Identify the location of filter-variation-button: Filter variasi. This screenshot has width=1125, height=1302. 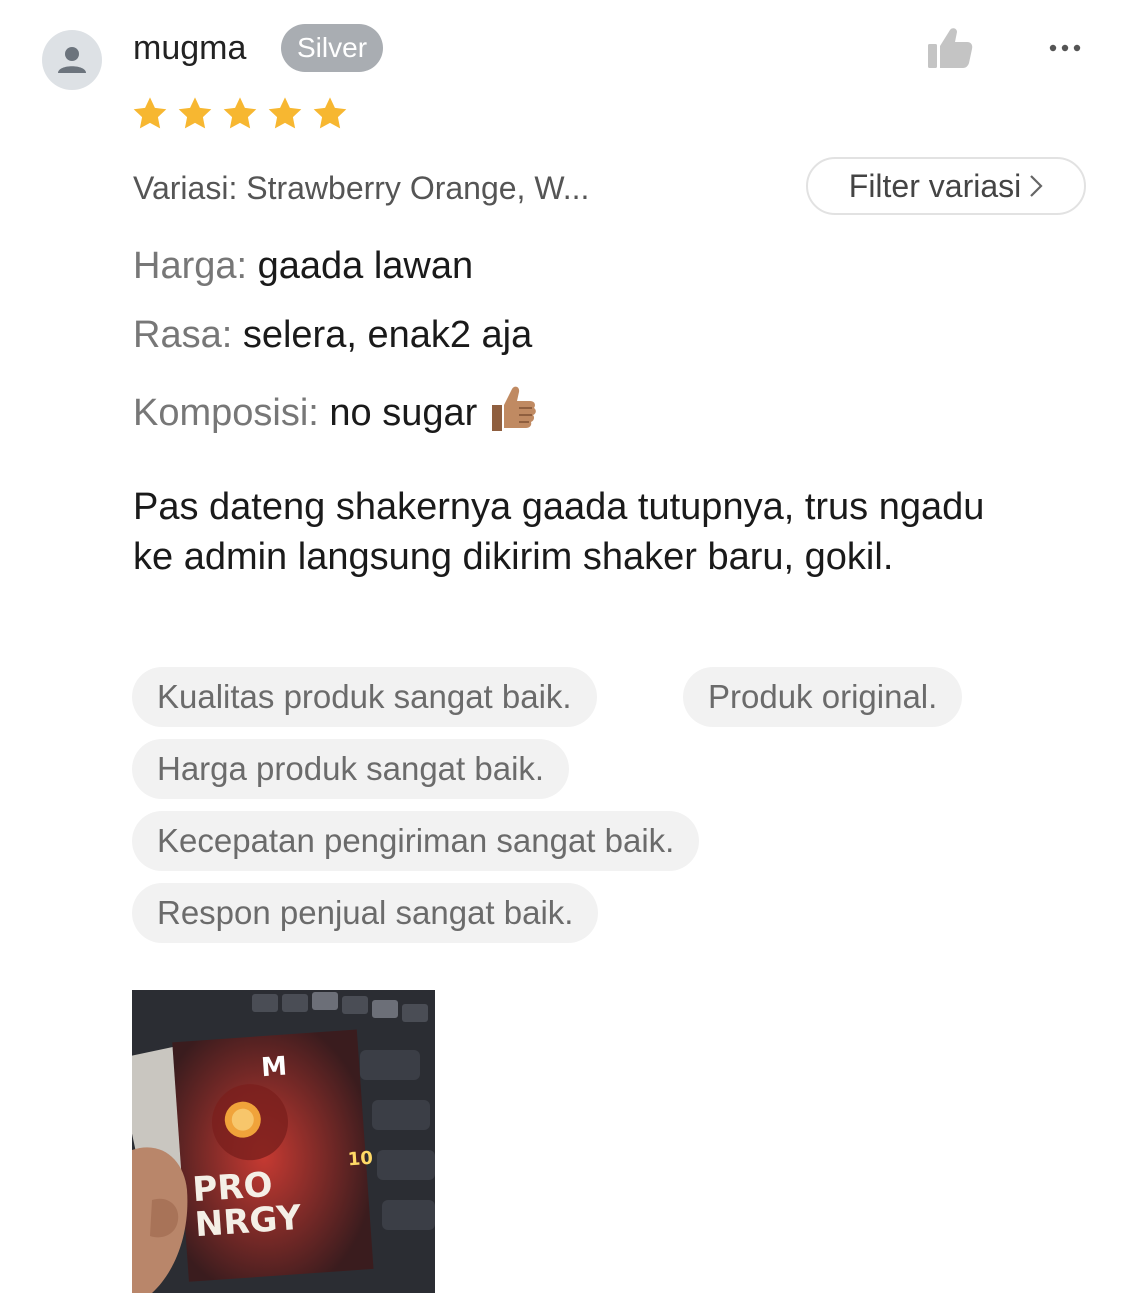
(946, 186).